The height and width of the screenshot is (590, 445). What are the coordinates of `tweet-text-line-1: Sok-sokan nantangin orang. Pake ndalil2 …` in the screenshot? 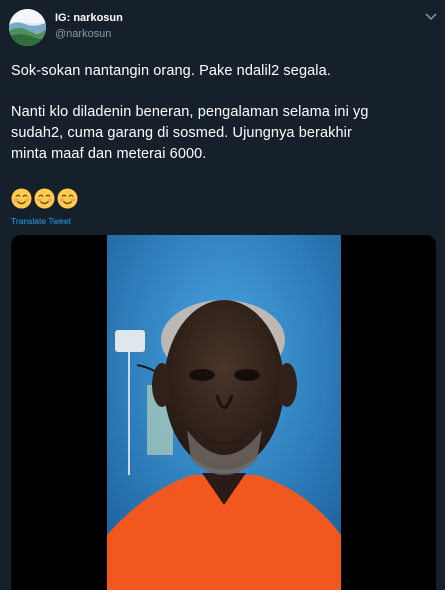 It's located at (171, 71).